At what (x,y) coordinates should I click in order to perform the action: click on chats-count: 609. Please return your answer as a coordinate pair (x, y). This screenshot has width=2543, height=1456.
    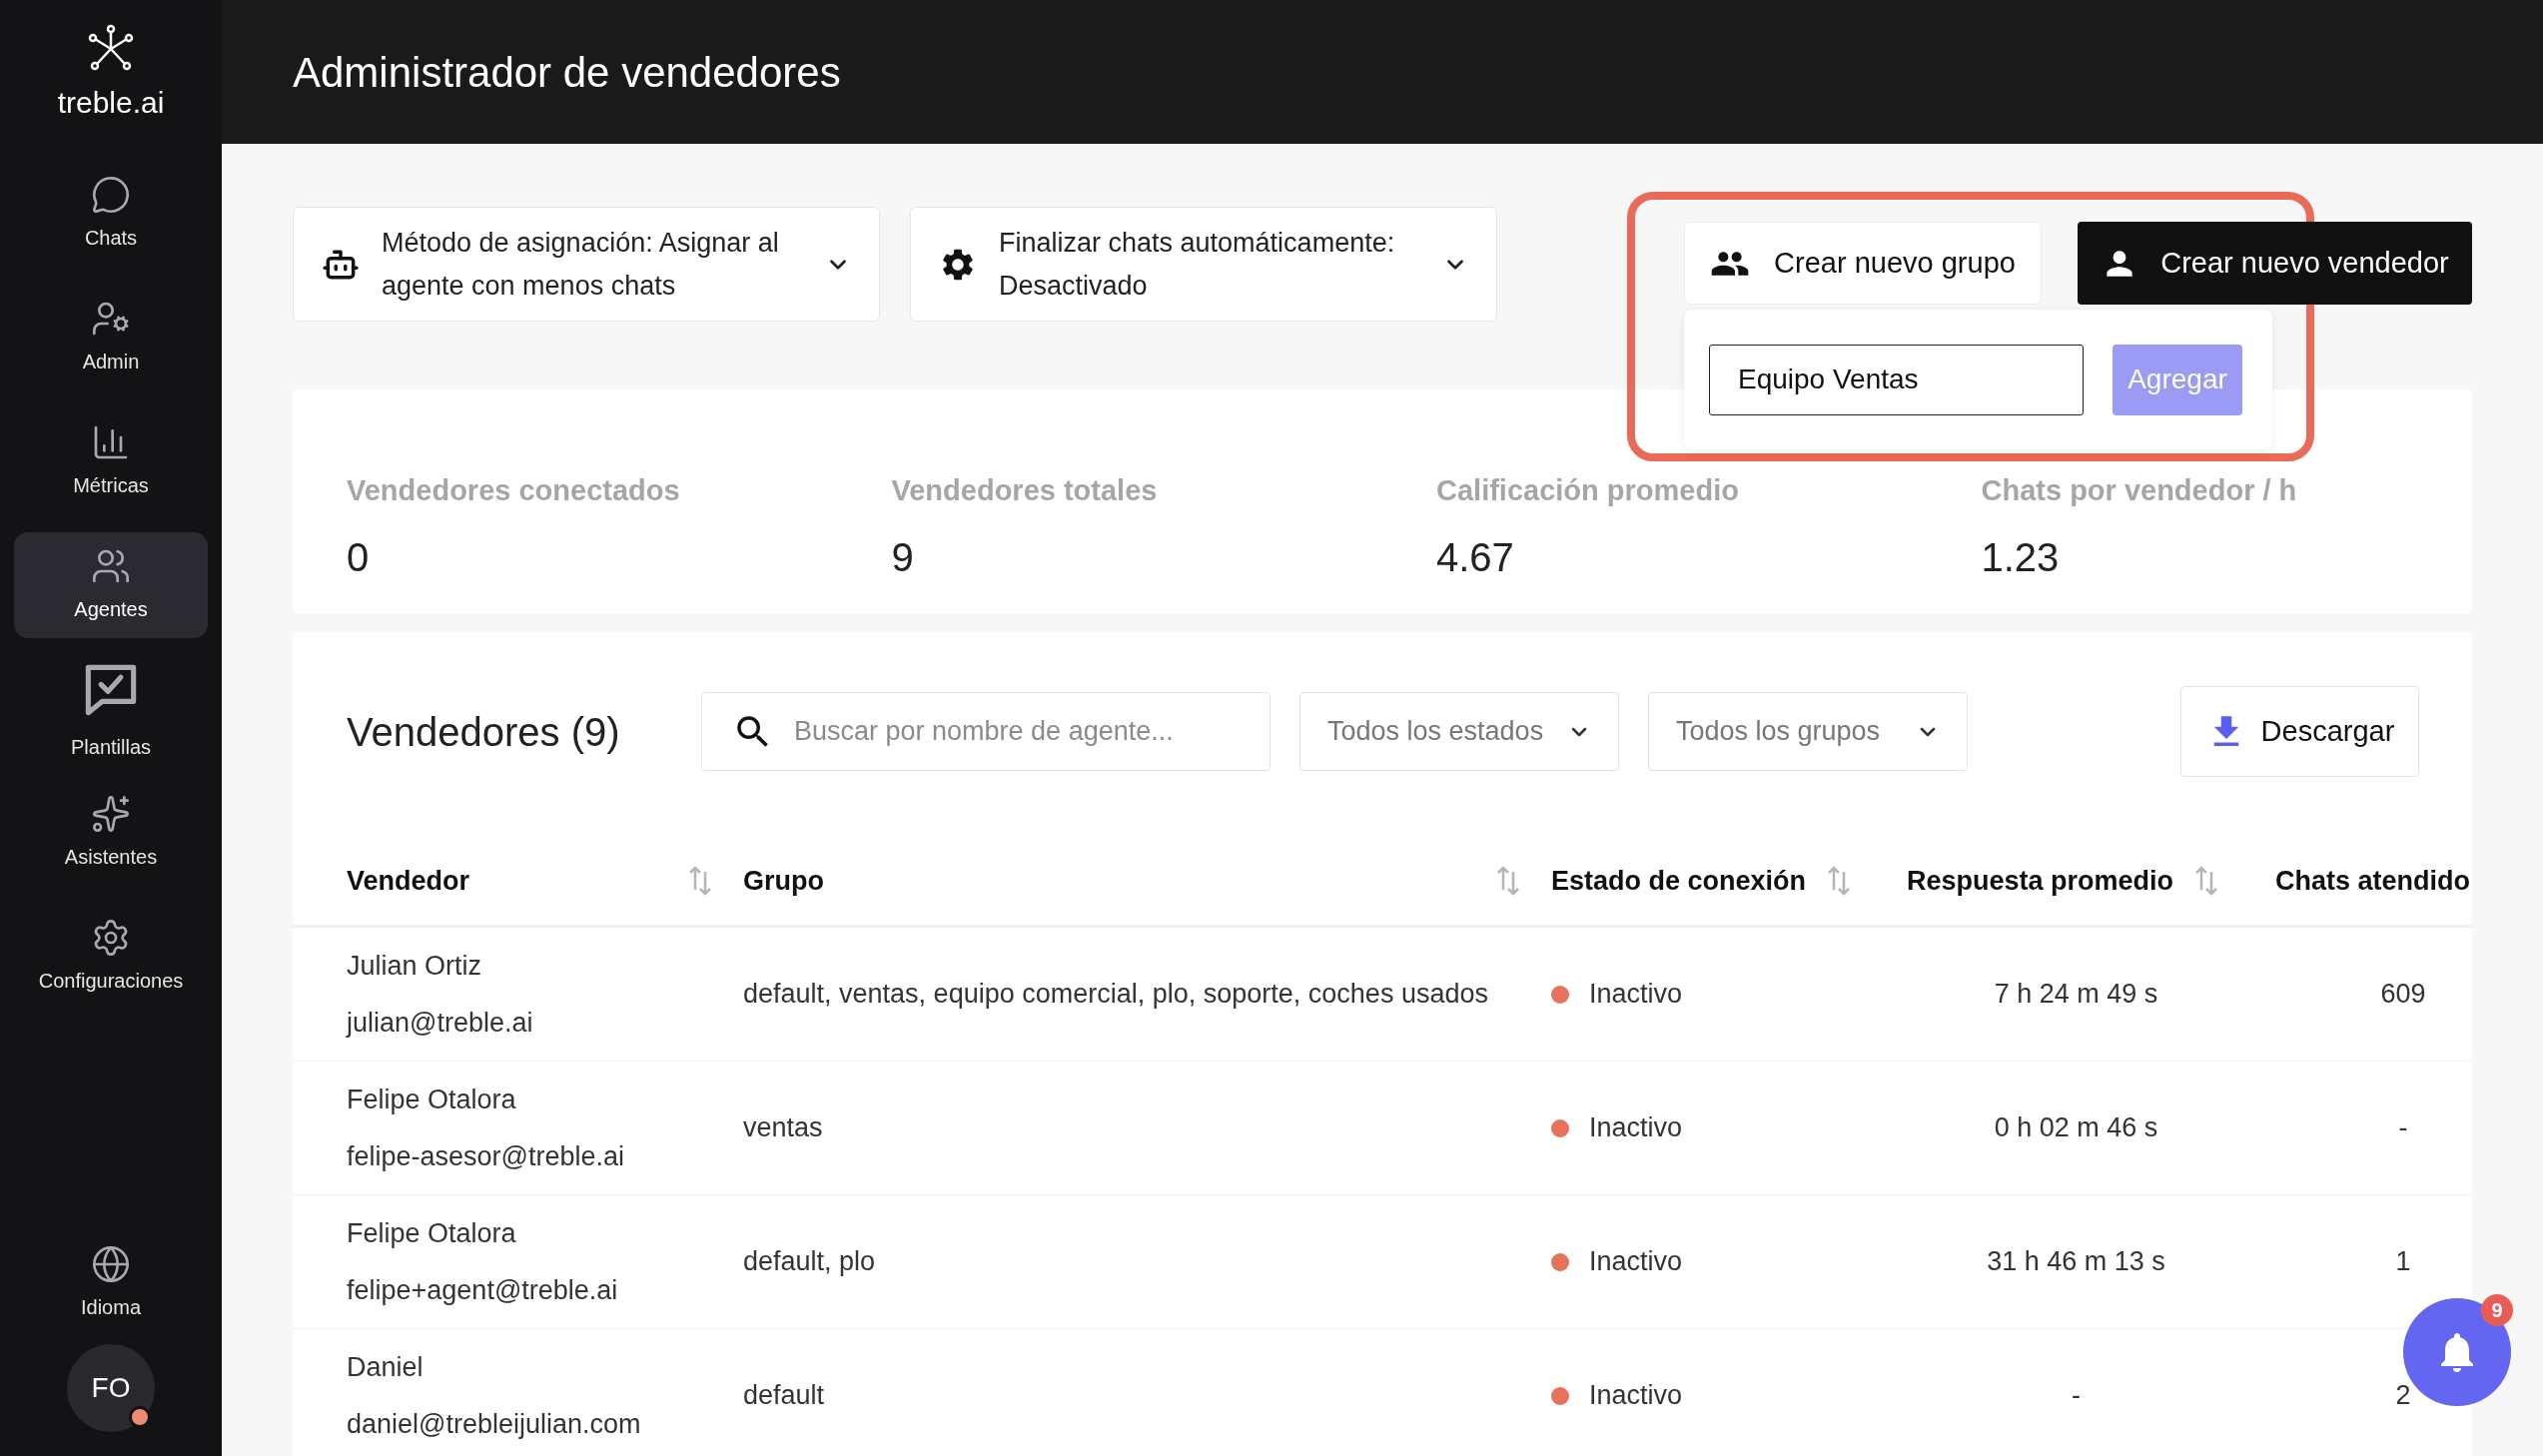
    Looking at the image, I should click on (2403, 995).